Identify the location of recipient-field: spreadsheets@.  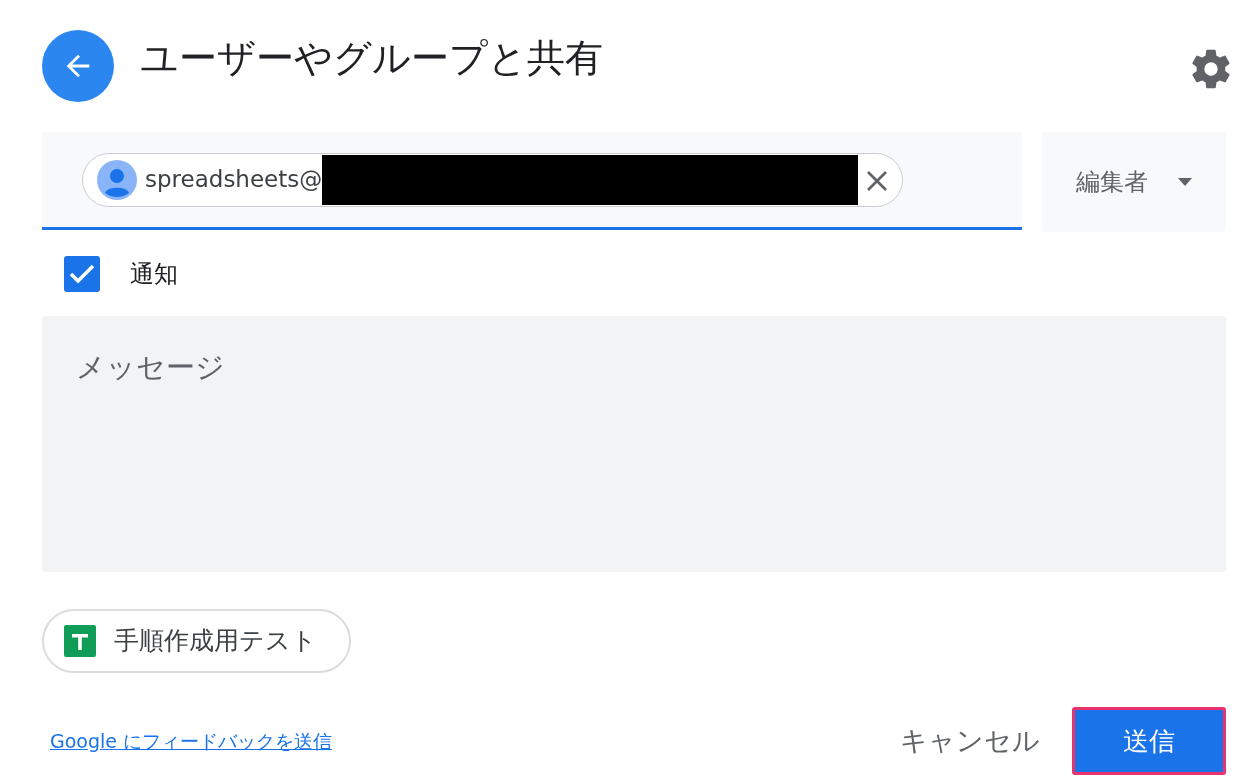
(532, 181).